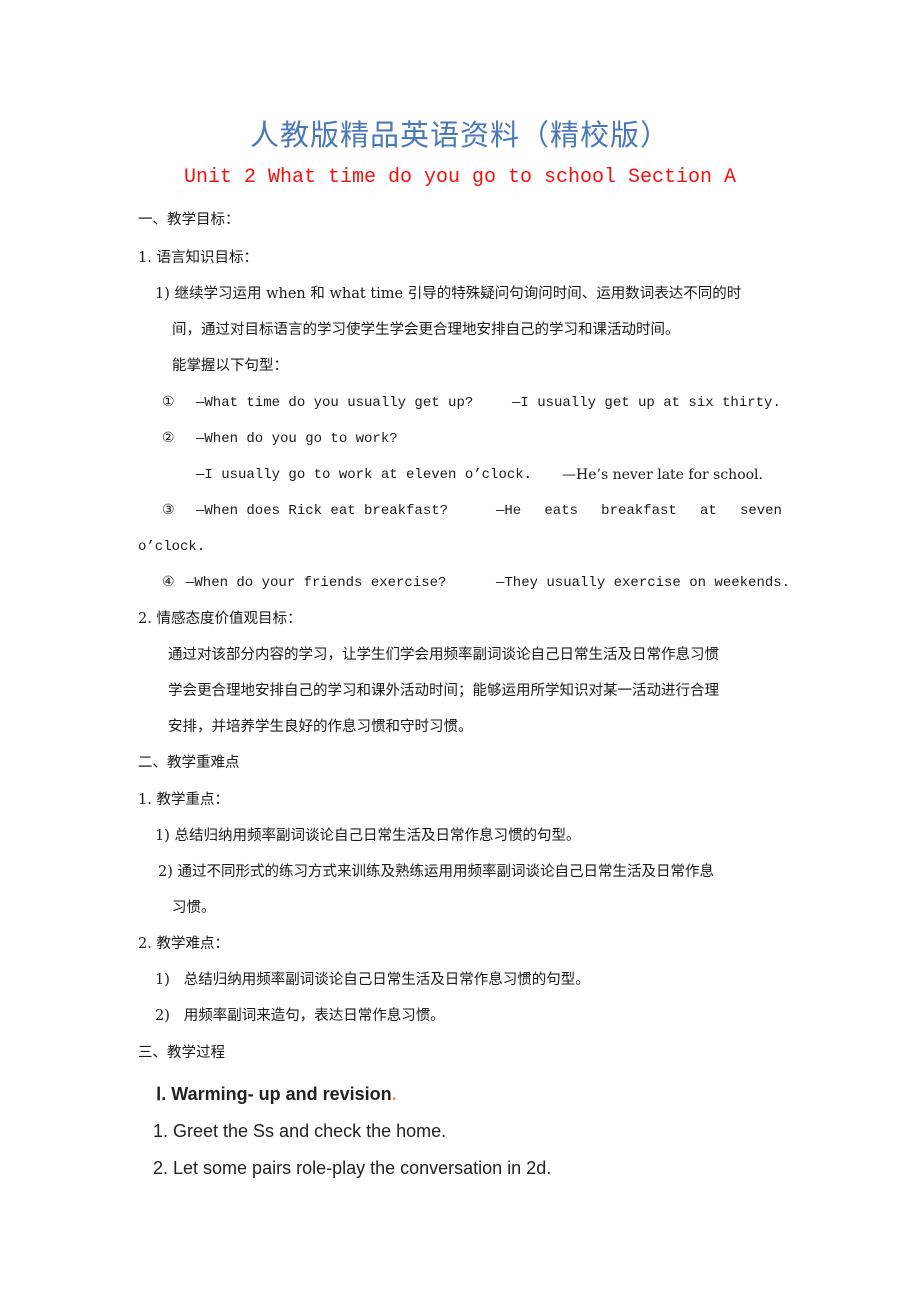 This screenshot has height=1302, width=920. I want to click on pattern-answer: —He eats breakfast at seven, so click(639, 511).